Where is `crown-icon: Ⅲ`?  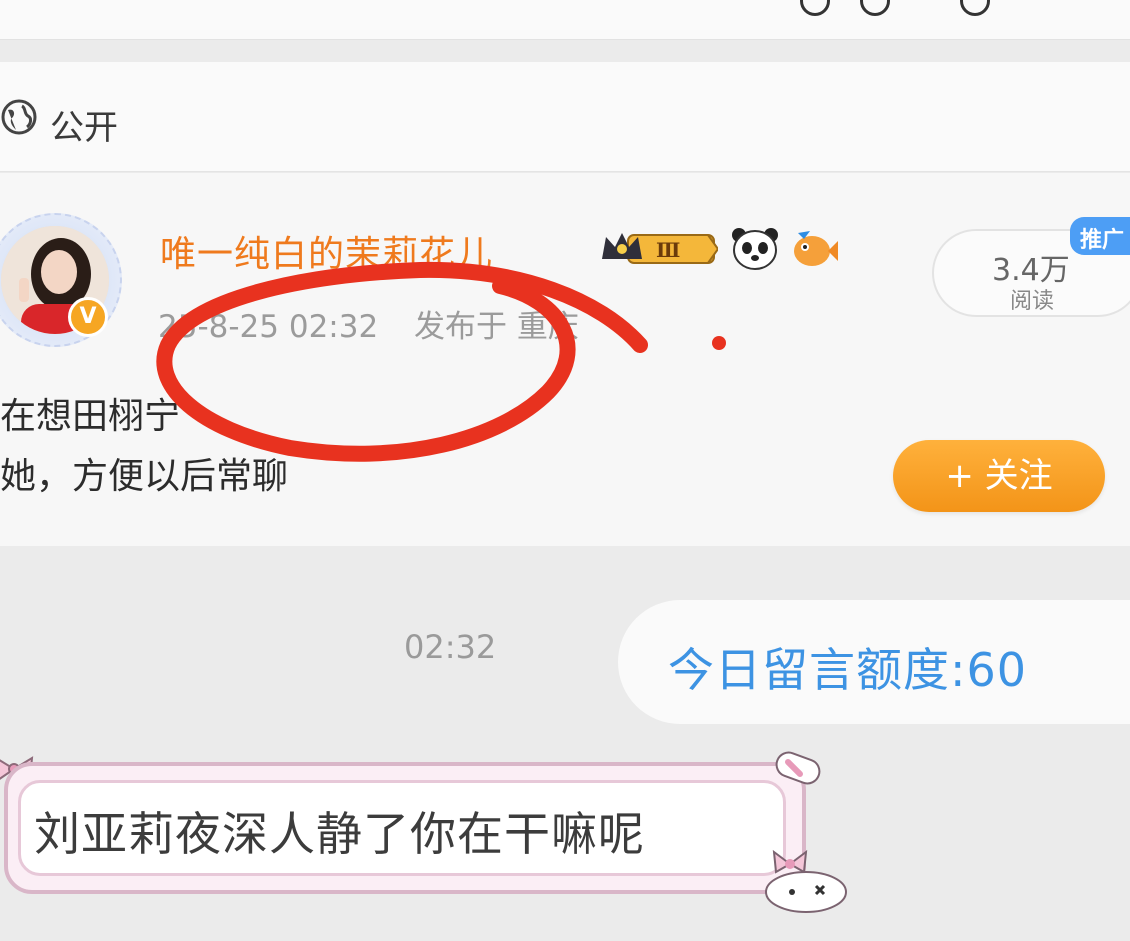 crown-icon: Ⅲ is located at coordinates (660, 248).